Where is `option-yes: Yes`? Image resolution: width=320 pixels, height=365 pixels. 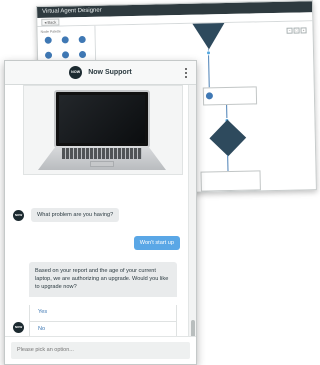 option-yes: Yes is located at coordinates (103, 313).